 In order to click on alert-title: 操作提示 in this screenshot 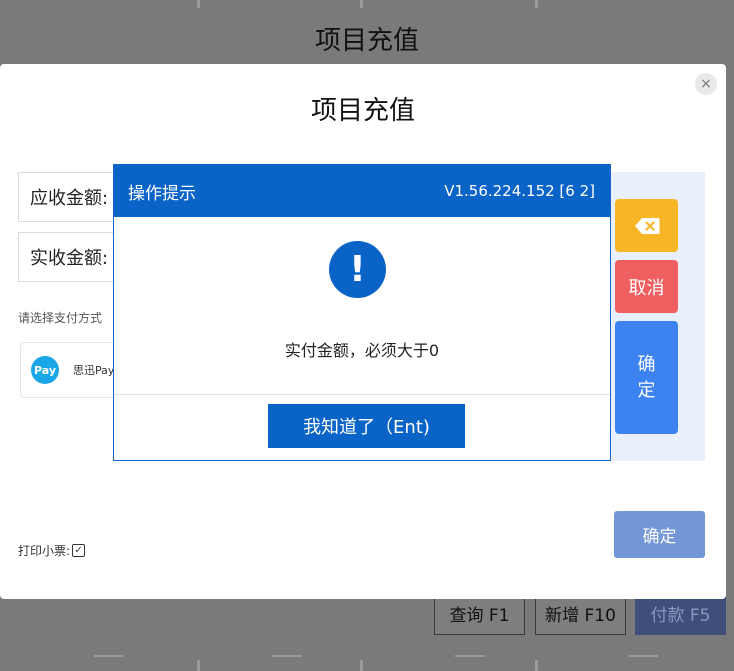, I will do `click(162, 193)`.